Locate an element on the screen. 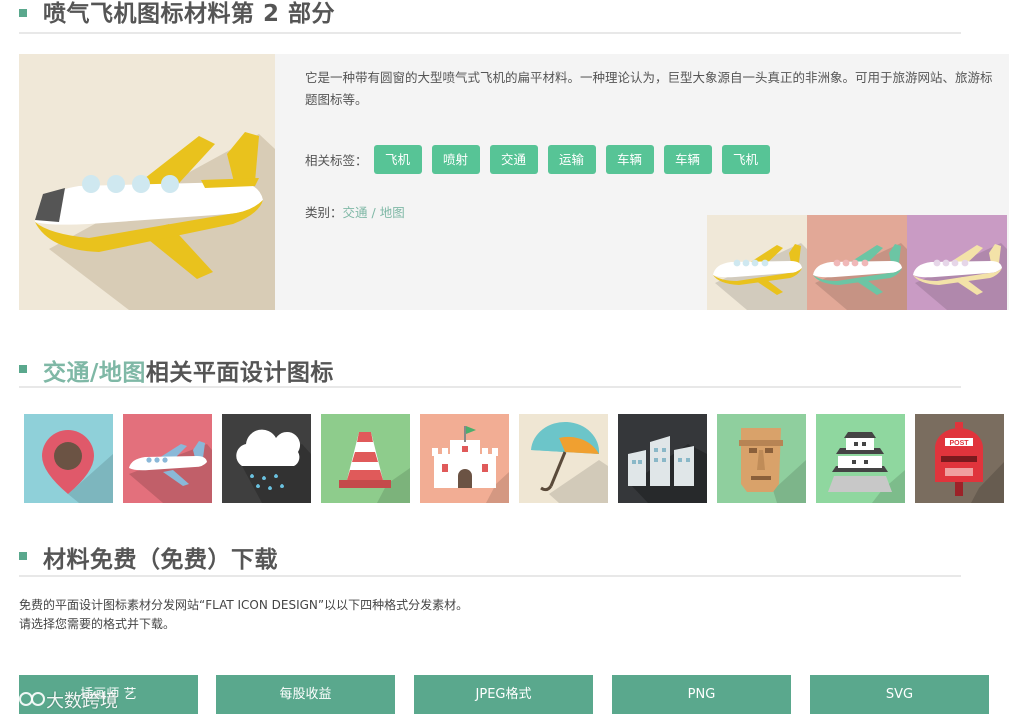 This screenshot has height=719, width=1016. section-header-download: 材料免费（免费）下载 is located at coordinates (490, 558).